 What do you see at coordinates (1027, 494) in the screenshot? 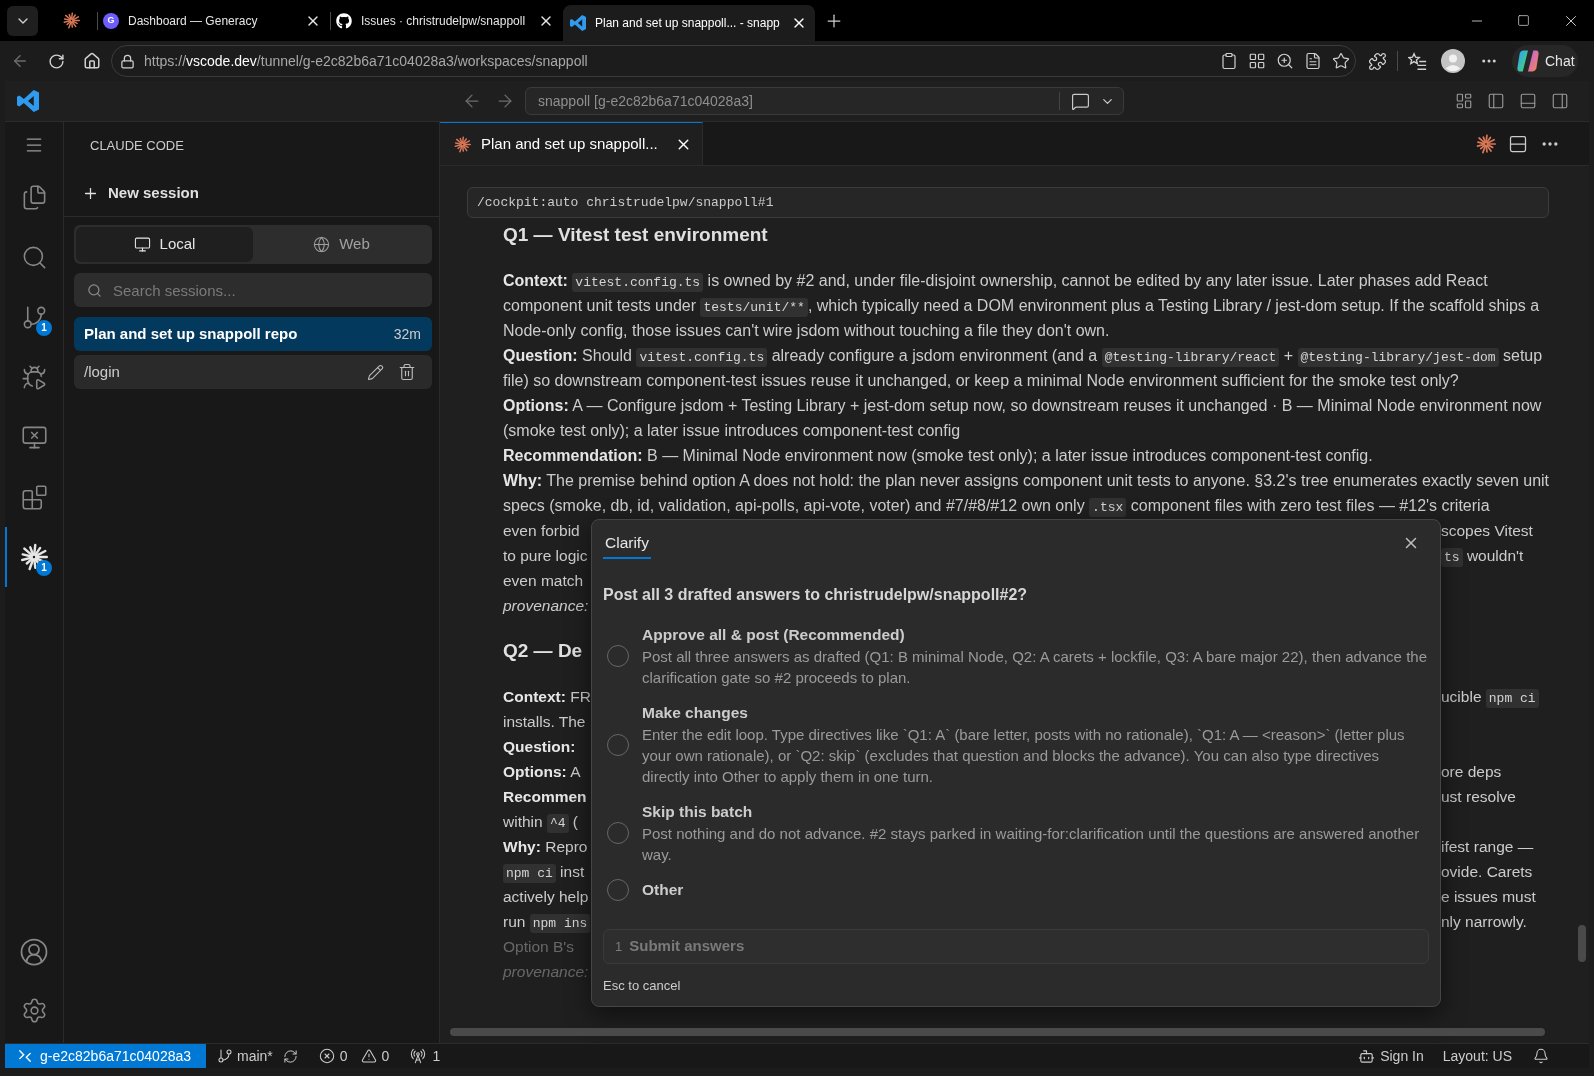
I see `paragraph-text: Why: The premise behind option A does not hold: the plan never assigns component unit tests to anyone. §3.2's tree enumerates exactly seven unit specs (smoke, db, id, validation, api-polls, api-vote, voter) and #7/#8/#12 own only .tsx component files with zero test files — #12's criteria` at bounding box center [1027, 494].